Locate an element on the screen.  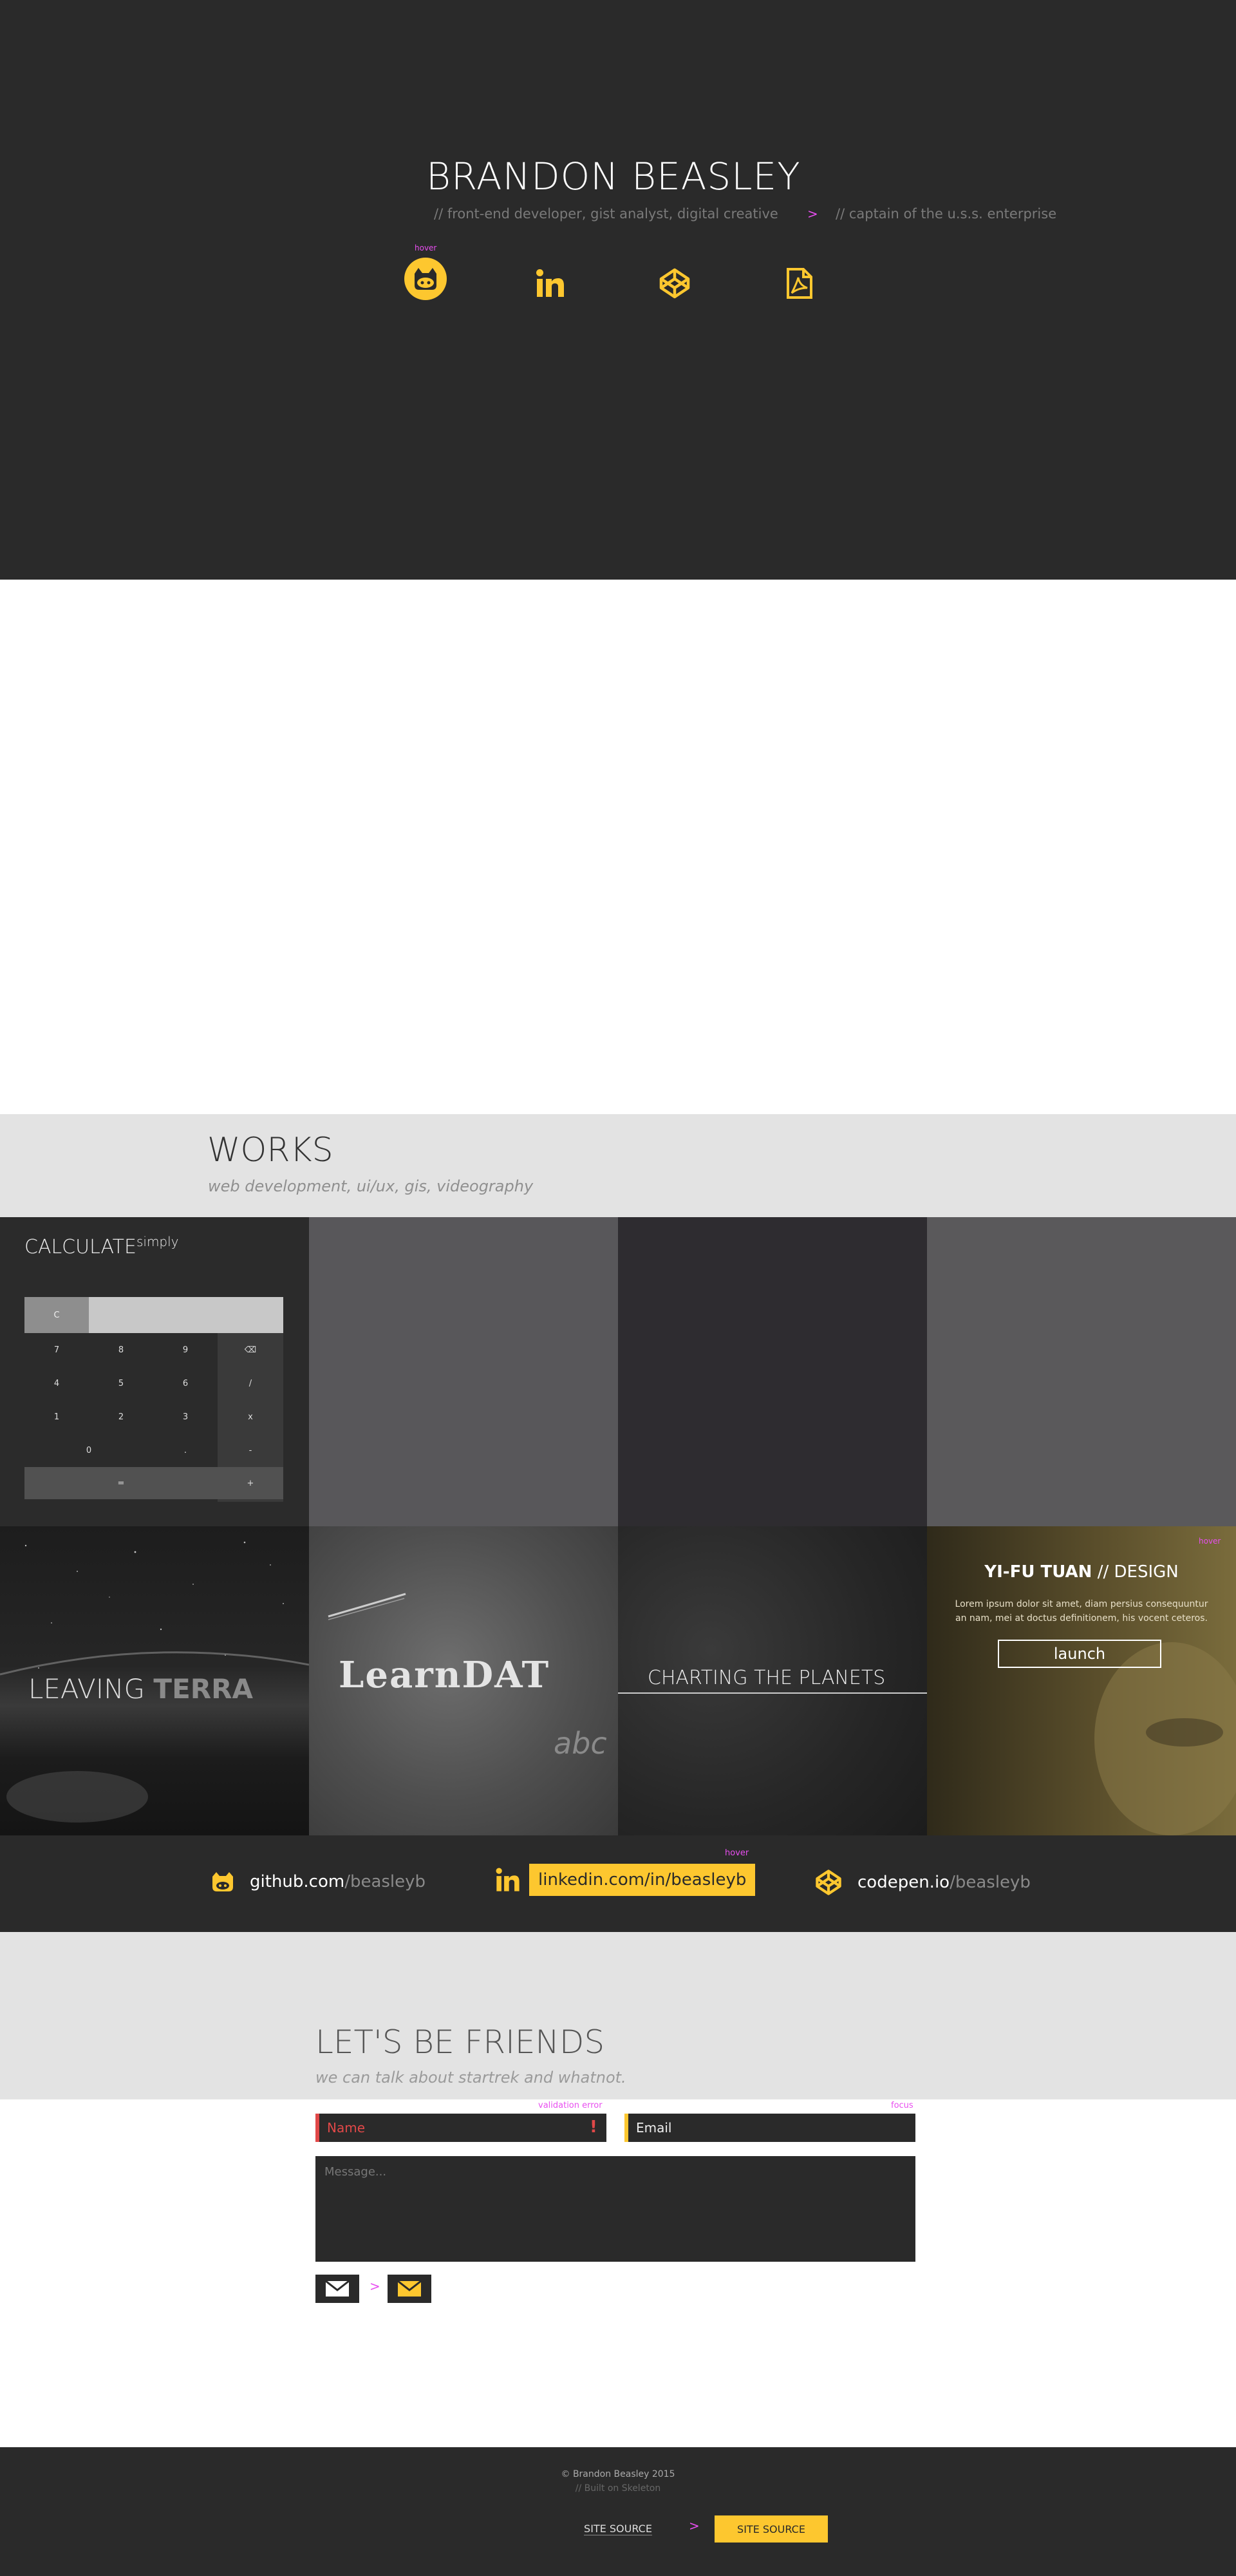
footer-built-on: // Built on Skeleton is located at coordinates (618, 2489).